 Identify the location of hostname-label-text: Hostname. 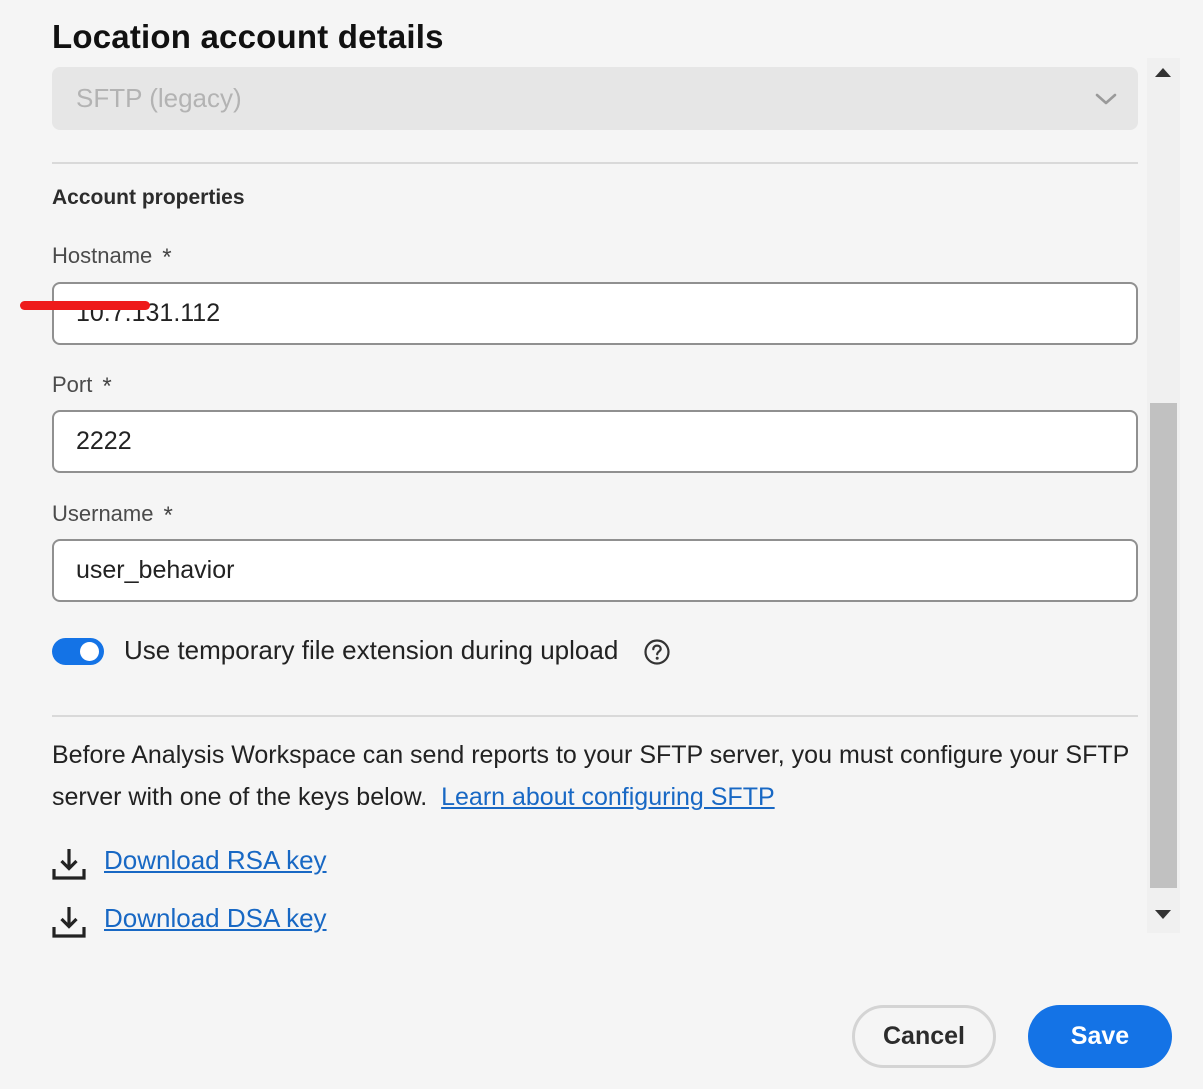
(102, 255).